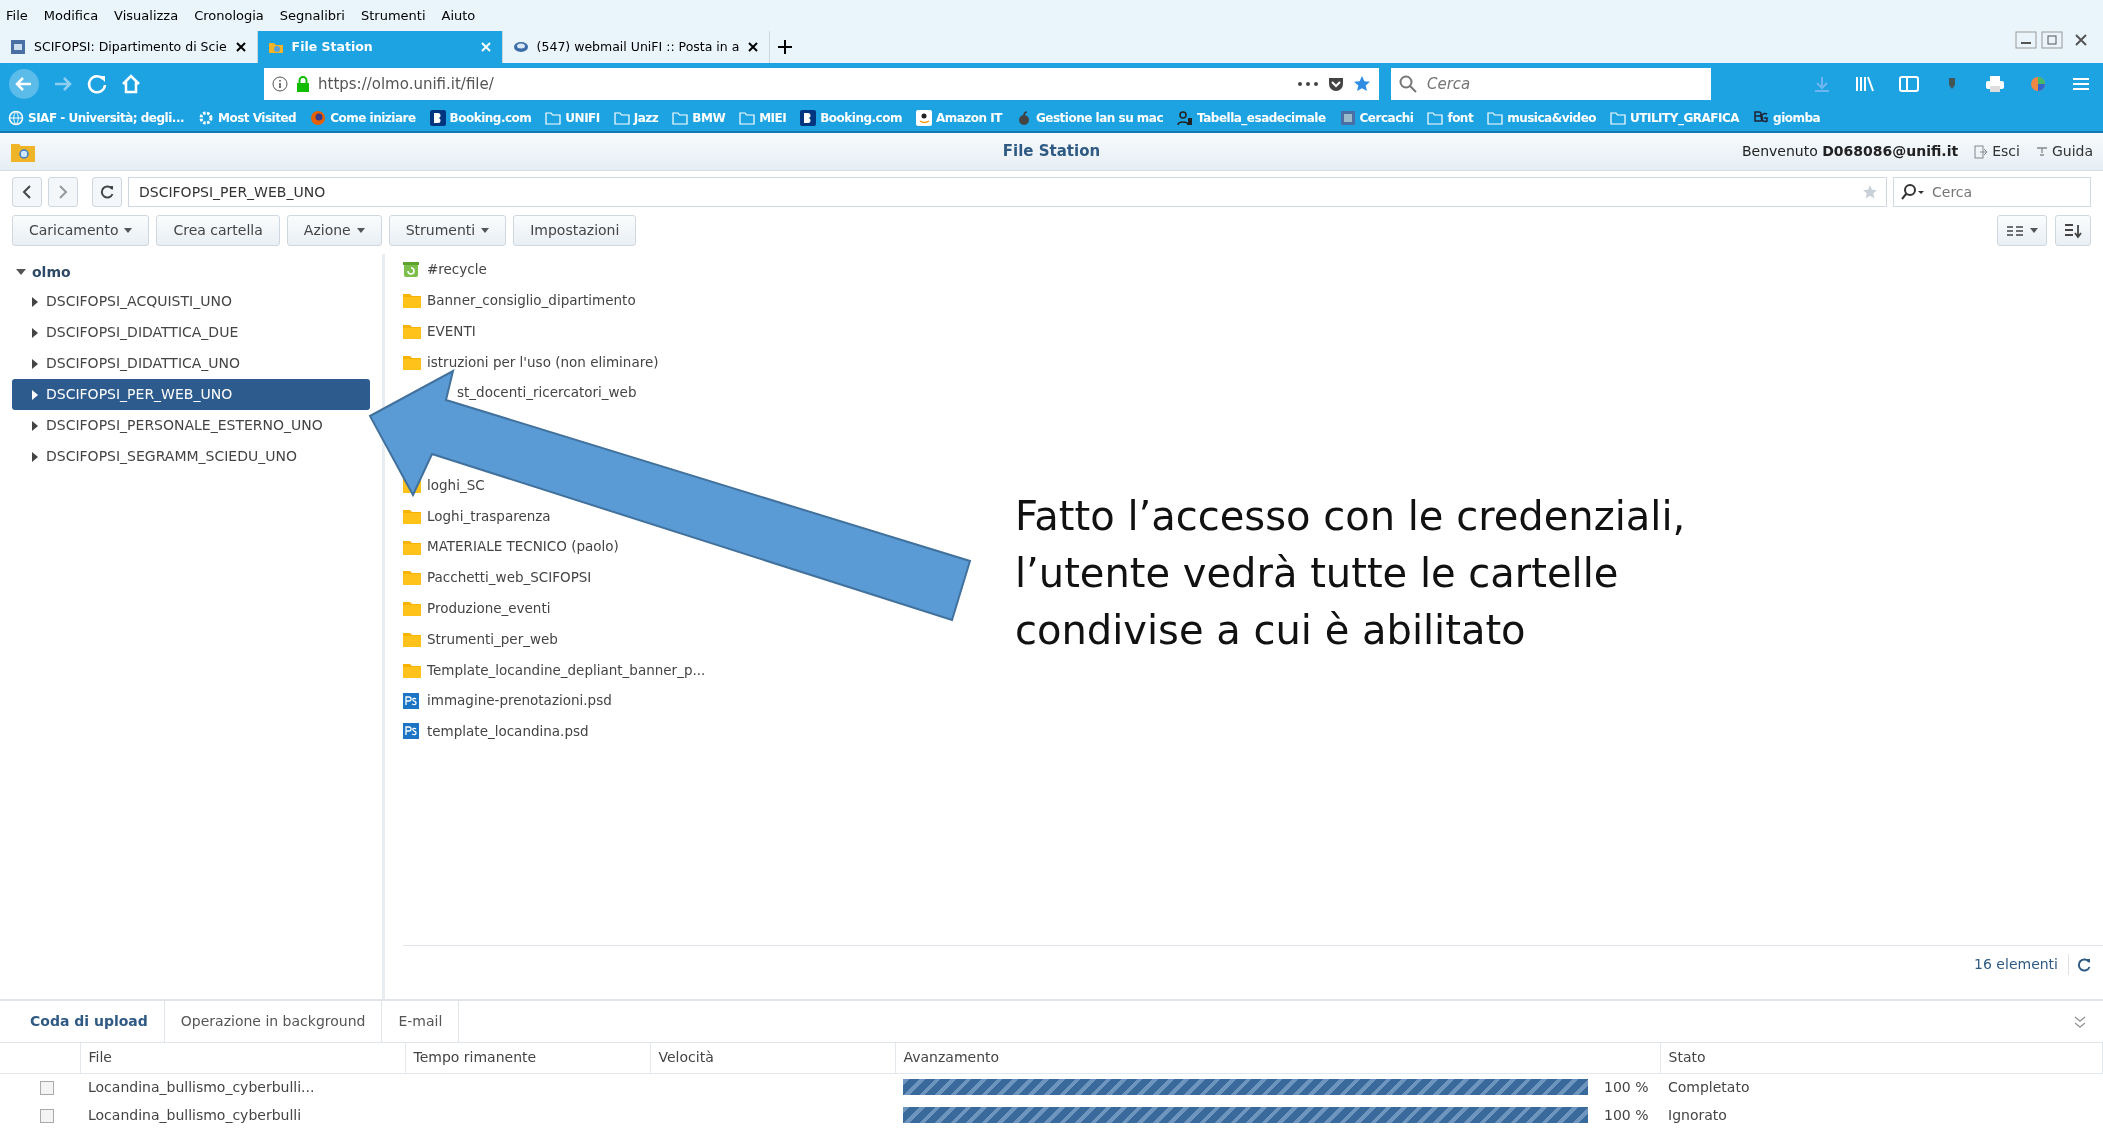  What do you see at coordinates (456, 485) in the screenshot?
I see `file-name: loghi_SC` at bounding box center [456, 485].